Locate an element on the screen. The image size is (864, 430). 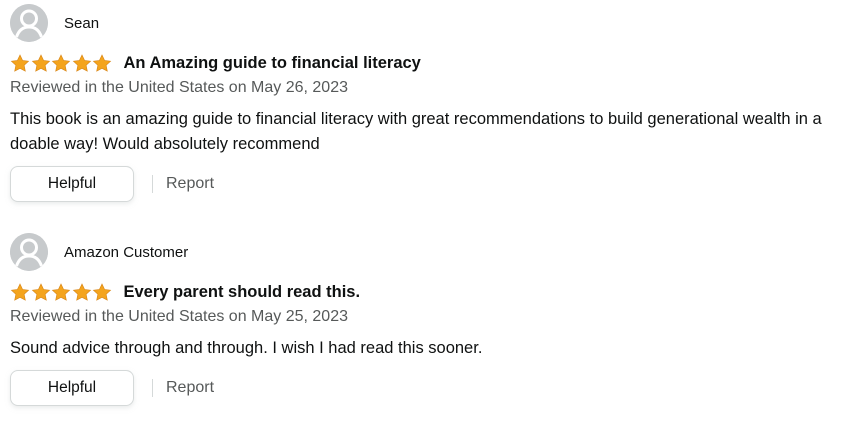
rating-line: An Amazing guide to financial literacy is located at coordinates (215, 63).